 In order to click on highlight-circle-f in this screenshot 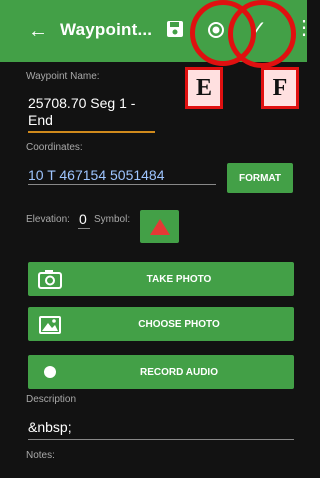, I will do `click(262, 34)`.